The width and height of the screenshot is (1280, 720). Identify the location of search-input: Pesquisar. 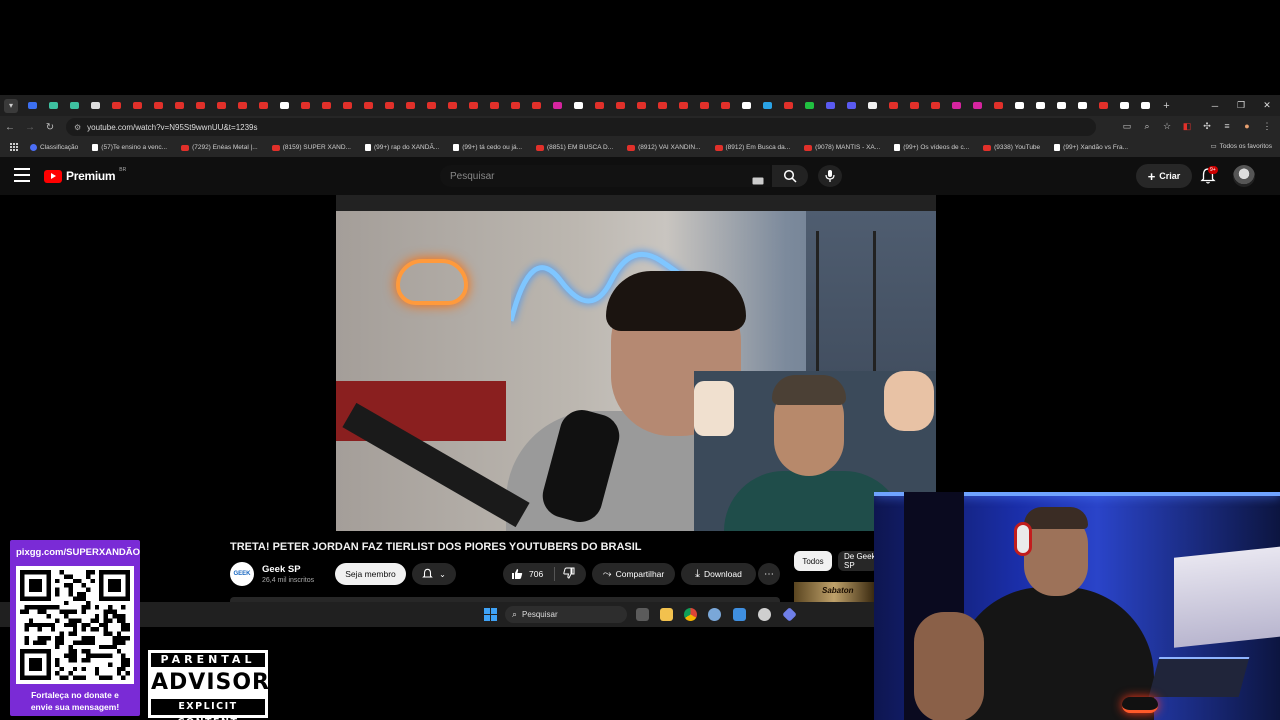
(605, 176).